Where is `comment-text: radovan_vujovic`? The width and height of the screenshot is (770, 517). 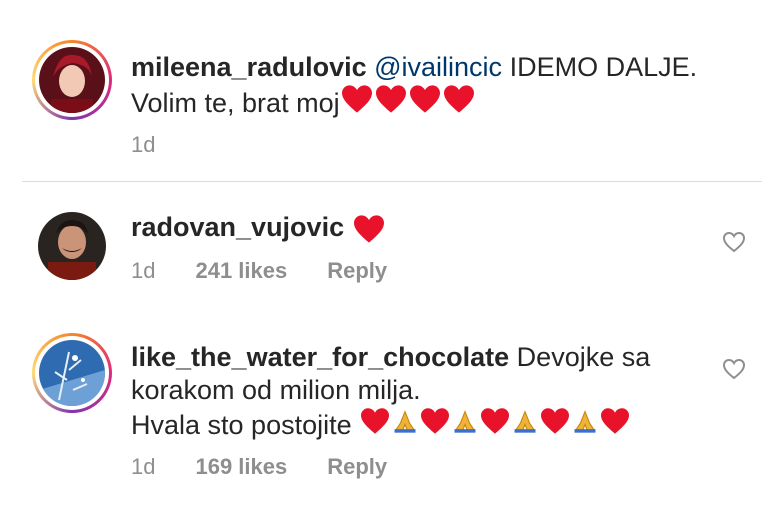
comment-text: radovan_vujovic is located at coordinates (258, 227).